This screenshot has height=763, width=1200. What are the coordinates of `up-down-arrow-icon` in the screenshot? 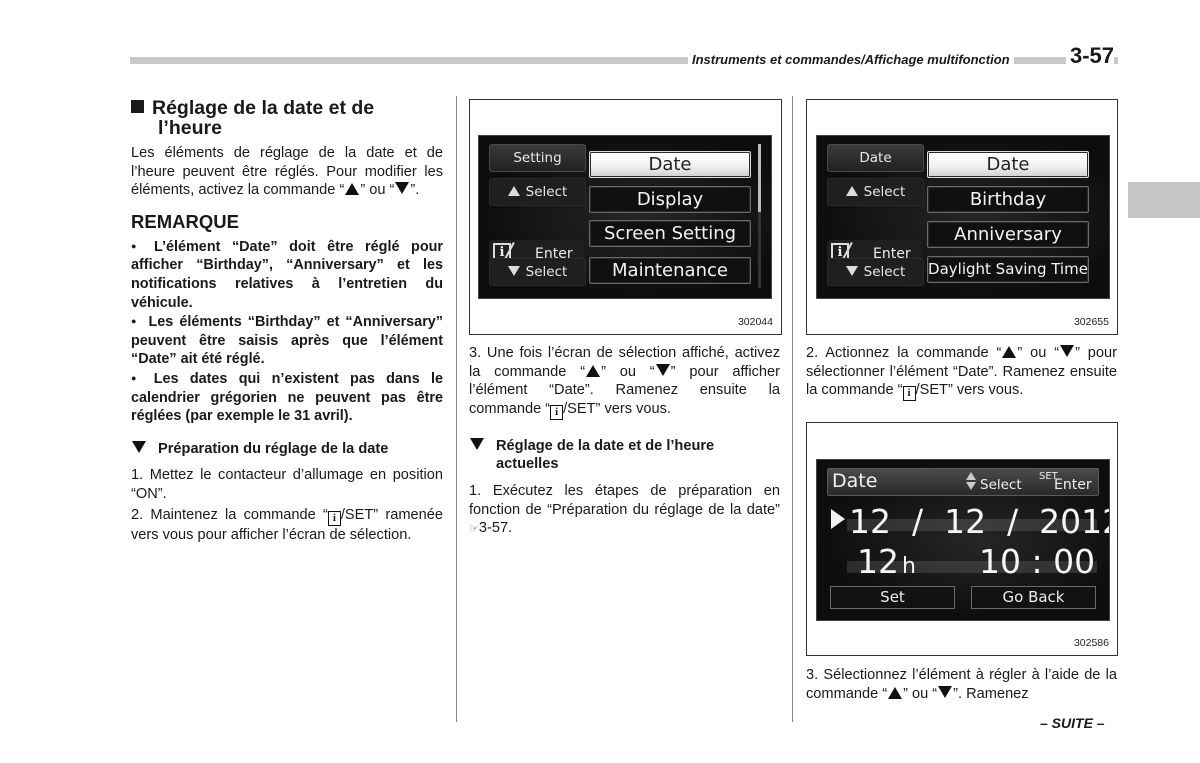 It's located at (972, 482).